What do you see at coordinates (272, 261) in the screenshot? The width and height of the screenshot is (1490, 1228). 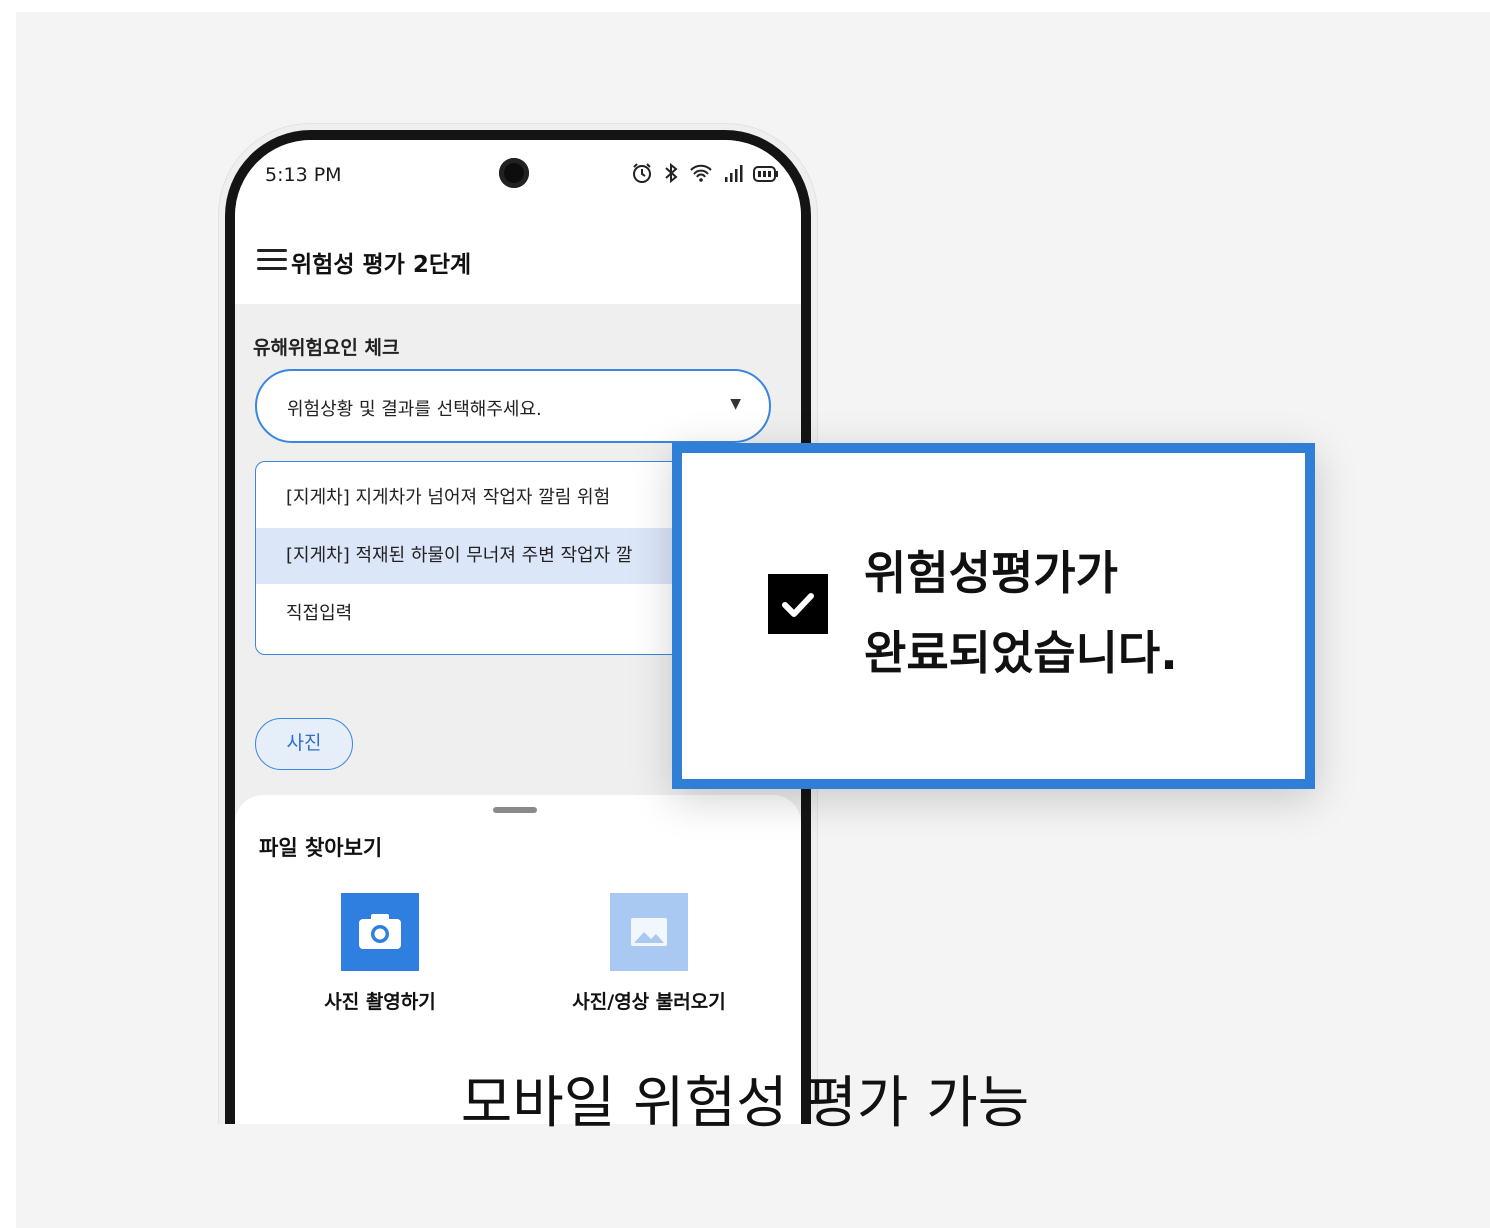 I see `hamburger-menu-icon` at bounding box center [272, 261].